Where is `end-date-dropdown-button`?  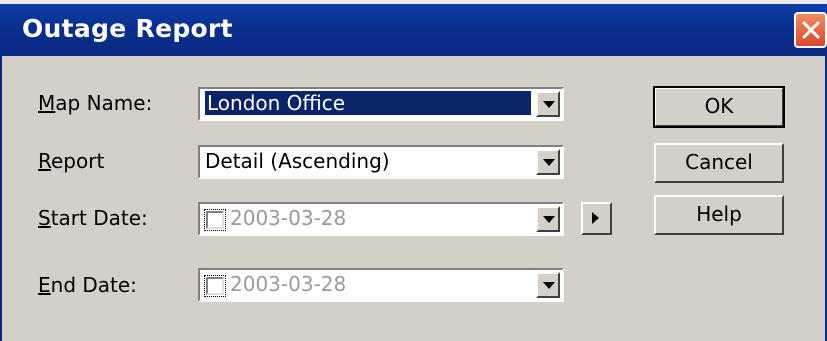 end-date-dropdown-button is located at coordinates (548, 285).